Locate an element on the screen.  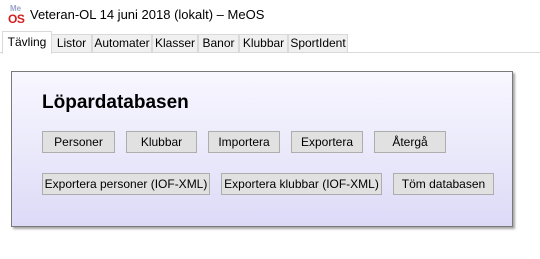
atergang-button: Återgå is located at coordinates (410, 142).